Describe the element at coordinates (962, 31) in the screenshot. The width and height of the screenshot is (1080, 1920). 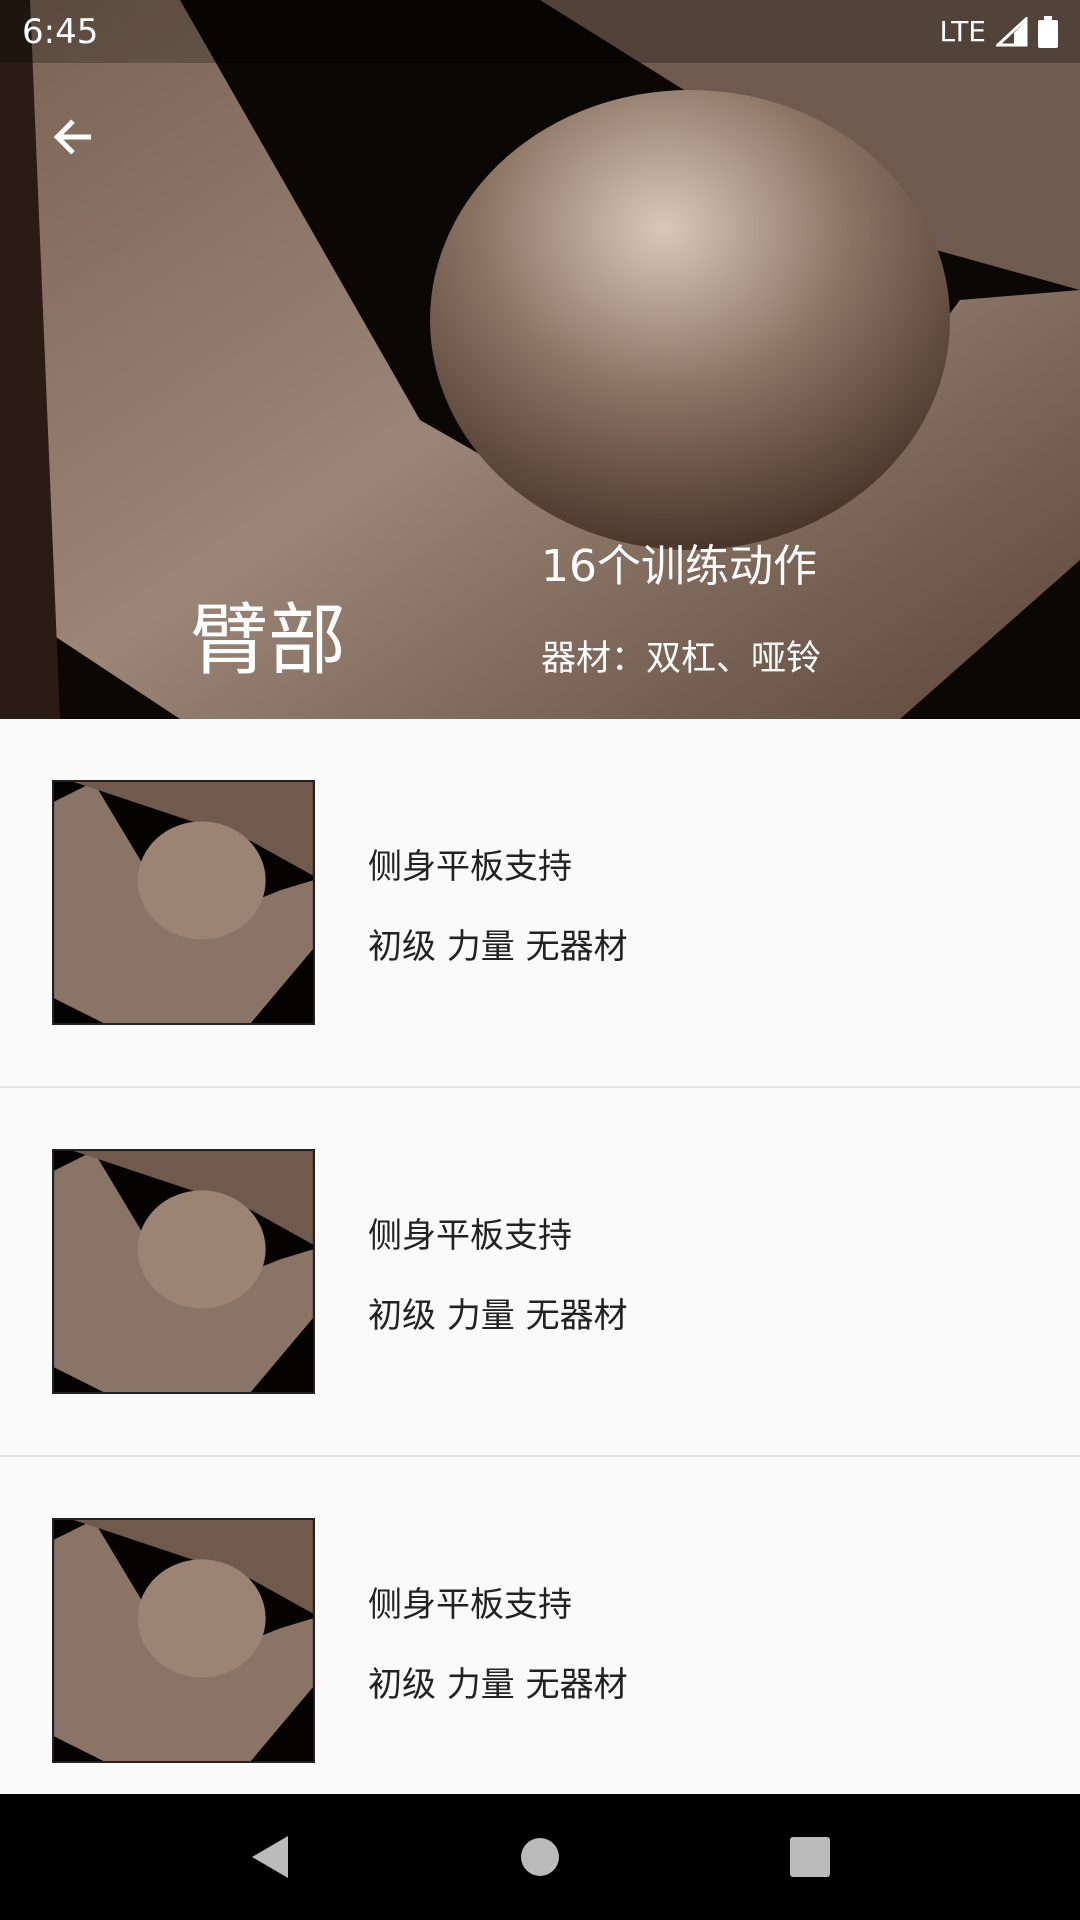
I see `network-label: LTE` at that location.